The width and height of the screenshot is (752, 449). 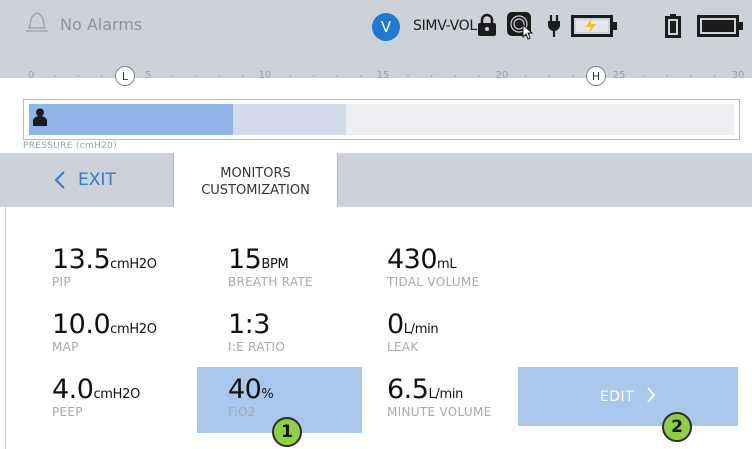 I want to click on tab-bar: EXIT MONITORS CUSTOMIZATION, so click(x=376, y=181).